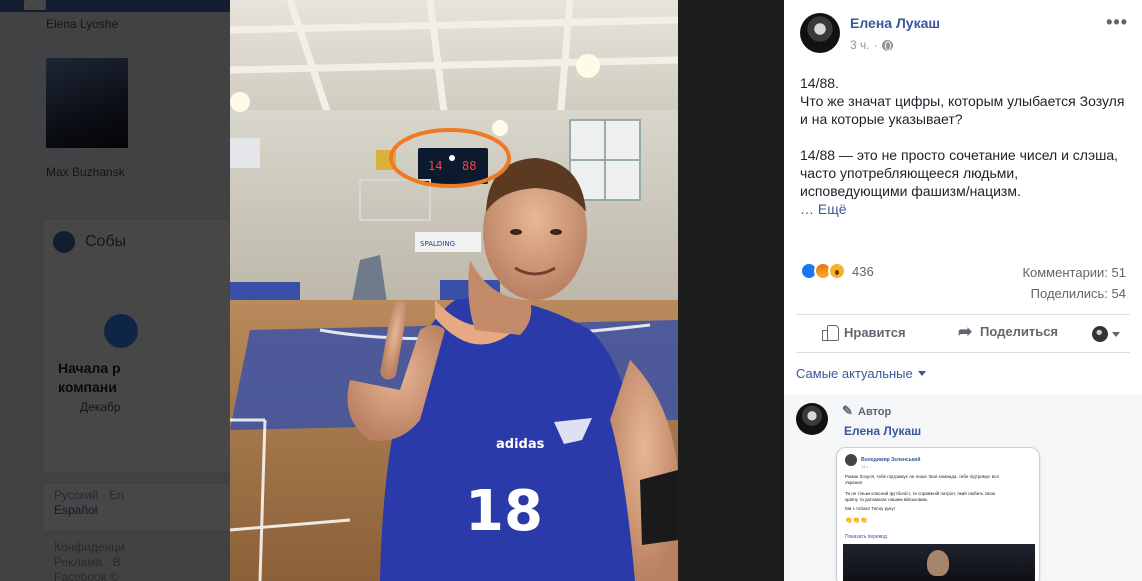 The height and width of the screenshot is (581, 1142). What do you see at coordinates (520, 444) in the screenshot?
I see `jersey-brand: adidas` at bounding box center [520, 444].